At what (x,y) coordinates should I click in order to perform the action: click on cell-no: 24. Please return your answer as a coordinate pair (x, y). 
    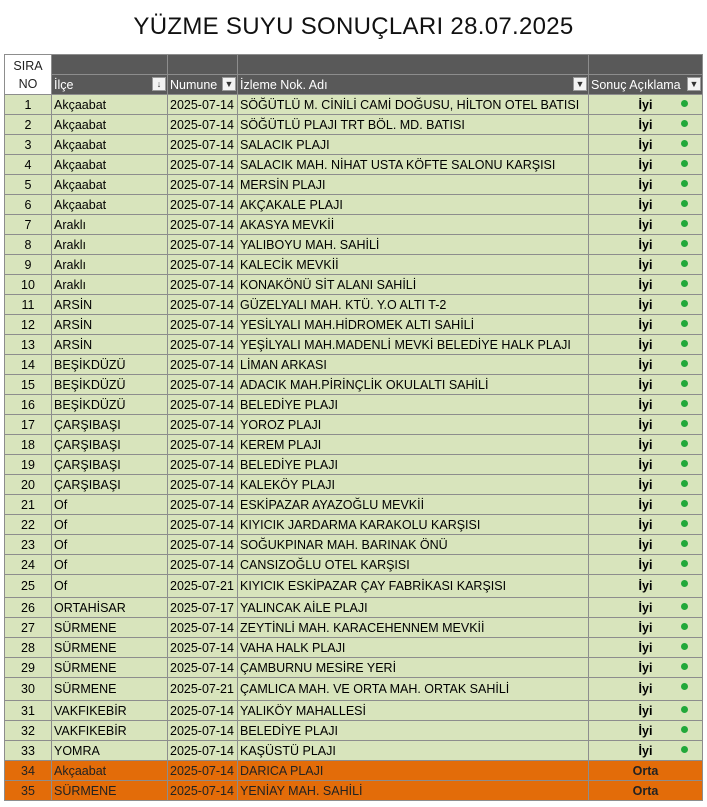
    Looking at the image, I should click on (28, 564).